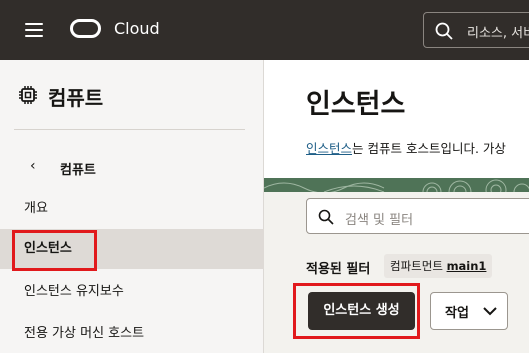 The height and width of the screenshot is (354, 529). I want to click on page-title: 인스턴스, so click(356, 104).